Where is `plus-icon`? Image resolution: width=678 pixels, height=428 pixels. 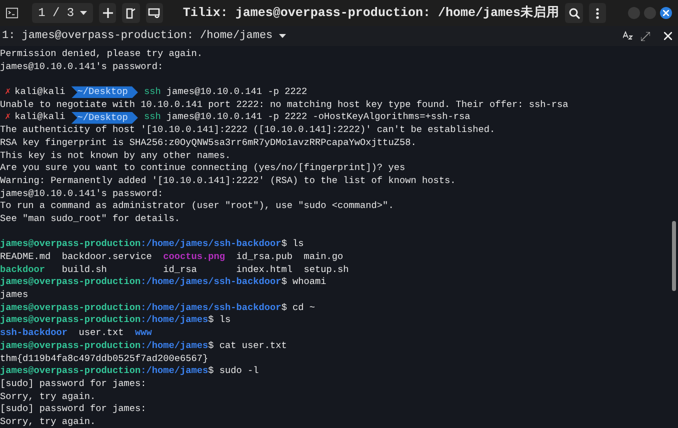
plus-icon is located at coordinates (107, 13).